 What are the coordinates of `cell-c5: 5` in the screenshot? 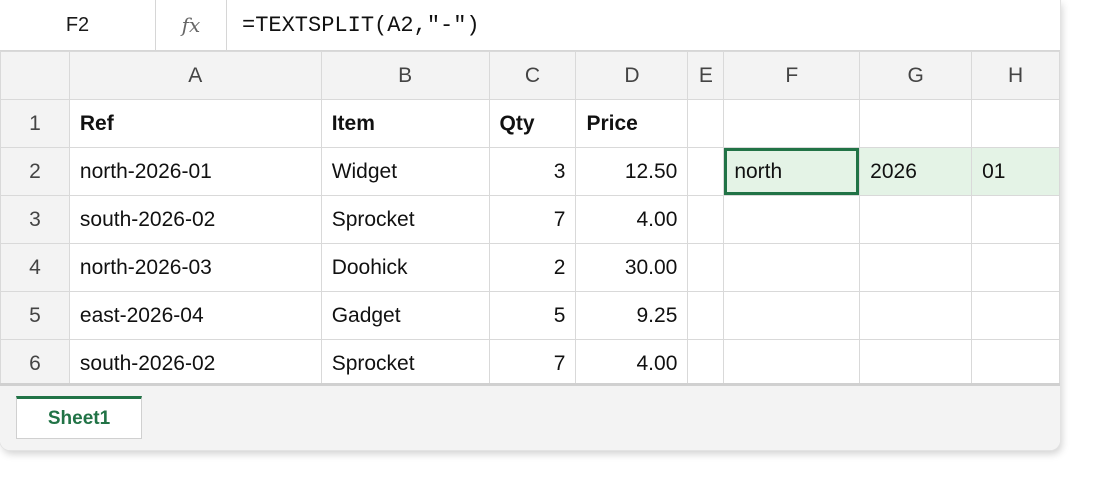 It's located at (532, 315).